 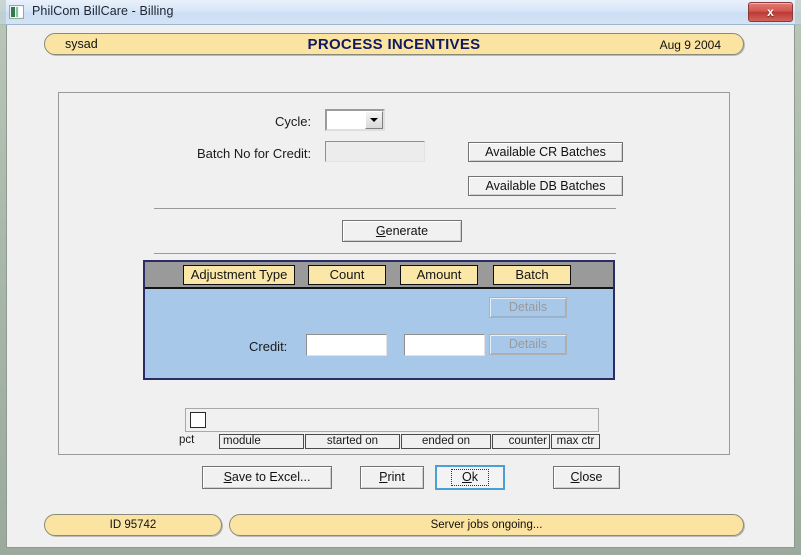 I want to click on batch-no-input, so click(x=375, y=151).